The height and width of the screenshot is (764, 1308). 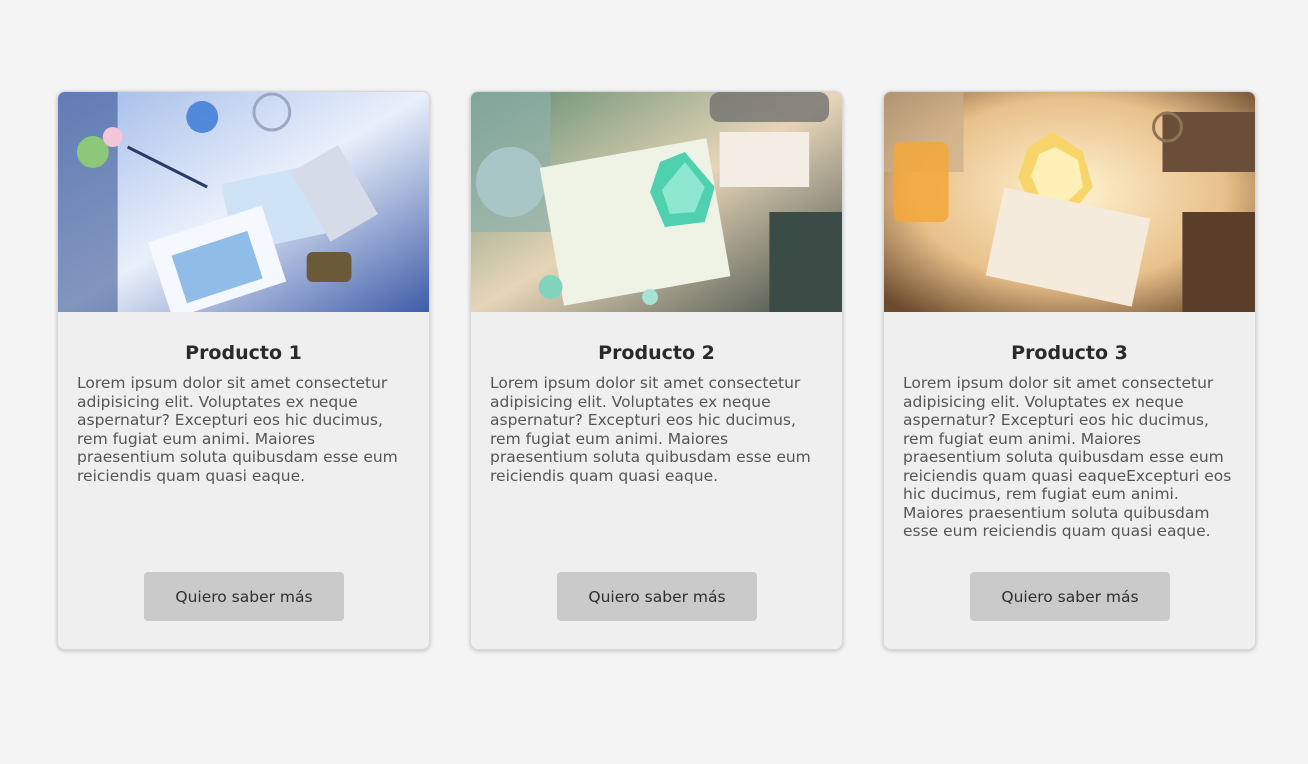 I want to click on product-title: Producto 1, so click(x=243, y=353).